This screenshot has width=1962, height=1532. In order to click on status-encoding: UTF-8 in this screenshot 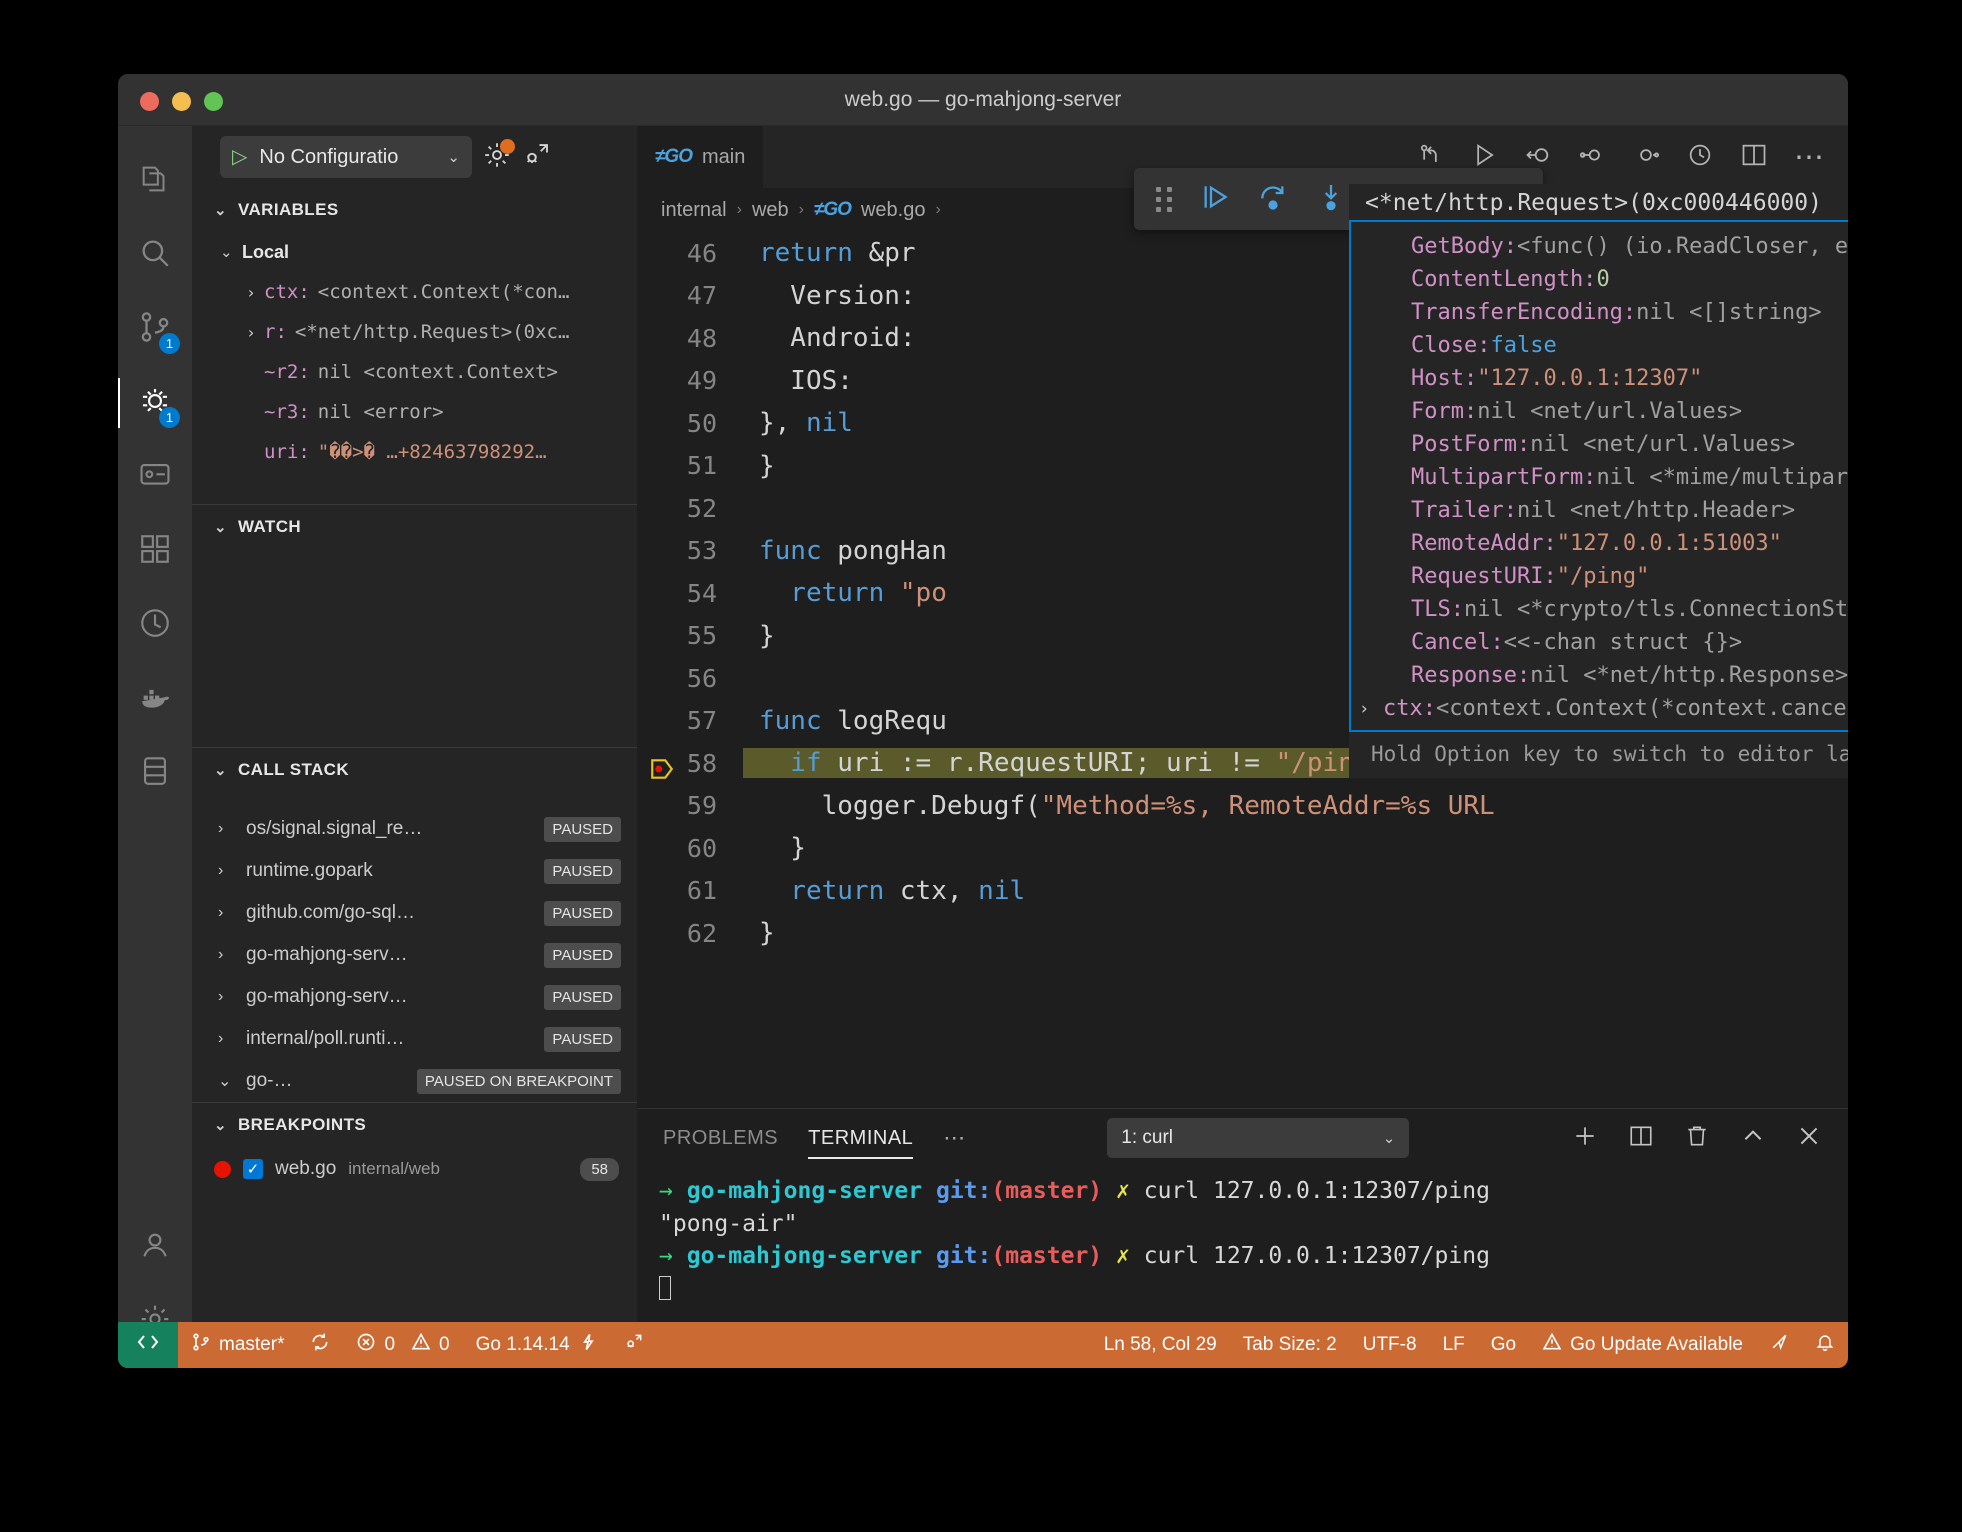, I will do `click(1390, 1345)`.